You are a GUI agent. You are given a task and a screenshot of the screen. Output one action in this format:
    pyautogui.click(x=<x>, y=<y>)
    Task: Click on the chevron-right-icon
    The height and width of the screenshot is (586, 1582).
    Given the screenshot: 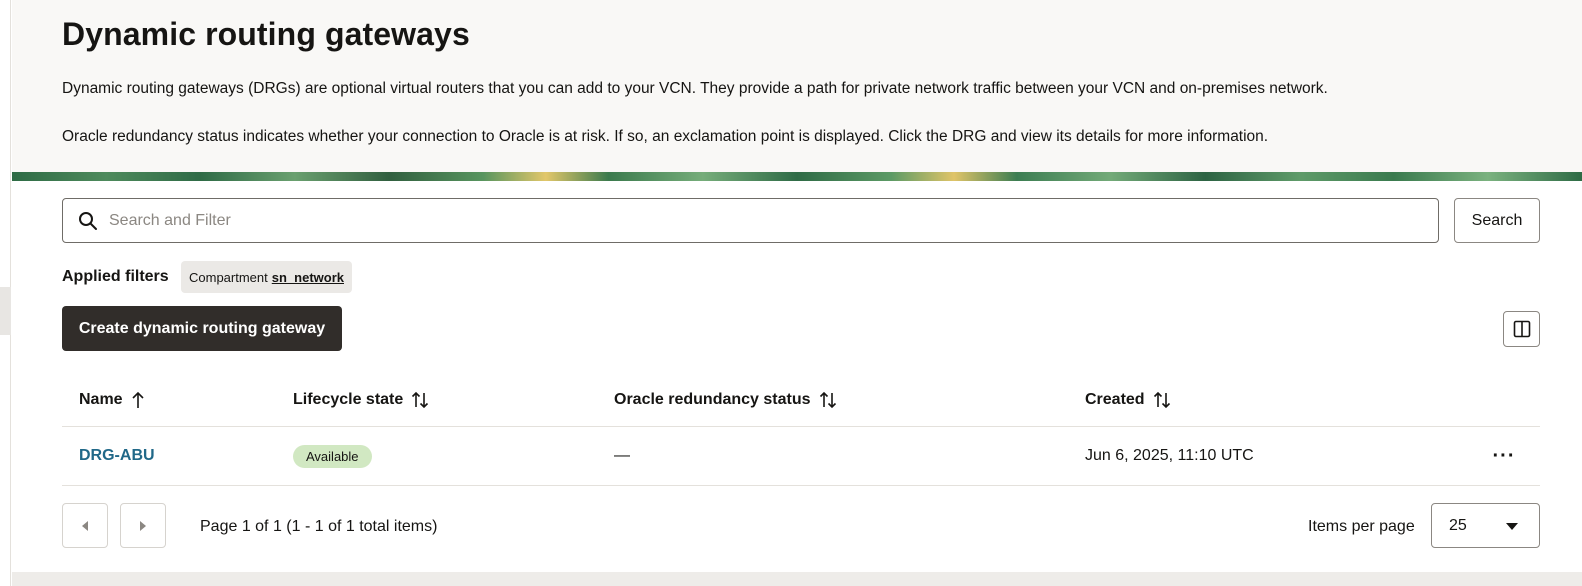 What is the action you would take?
    pyautogui.click(x=143, y=525)
    